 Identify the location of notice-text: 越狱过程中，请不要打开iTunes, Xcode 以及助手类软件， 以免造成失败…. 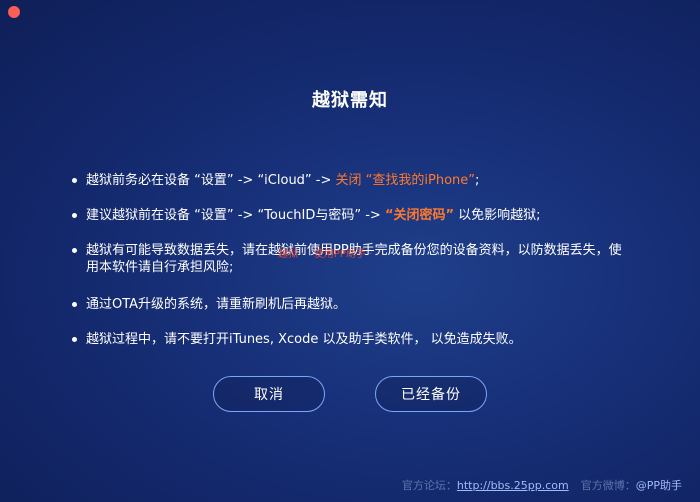
(304, 339).